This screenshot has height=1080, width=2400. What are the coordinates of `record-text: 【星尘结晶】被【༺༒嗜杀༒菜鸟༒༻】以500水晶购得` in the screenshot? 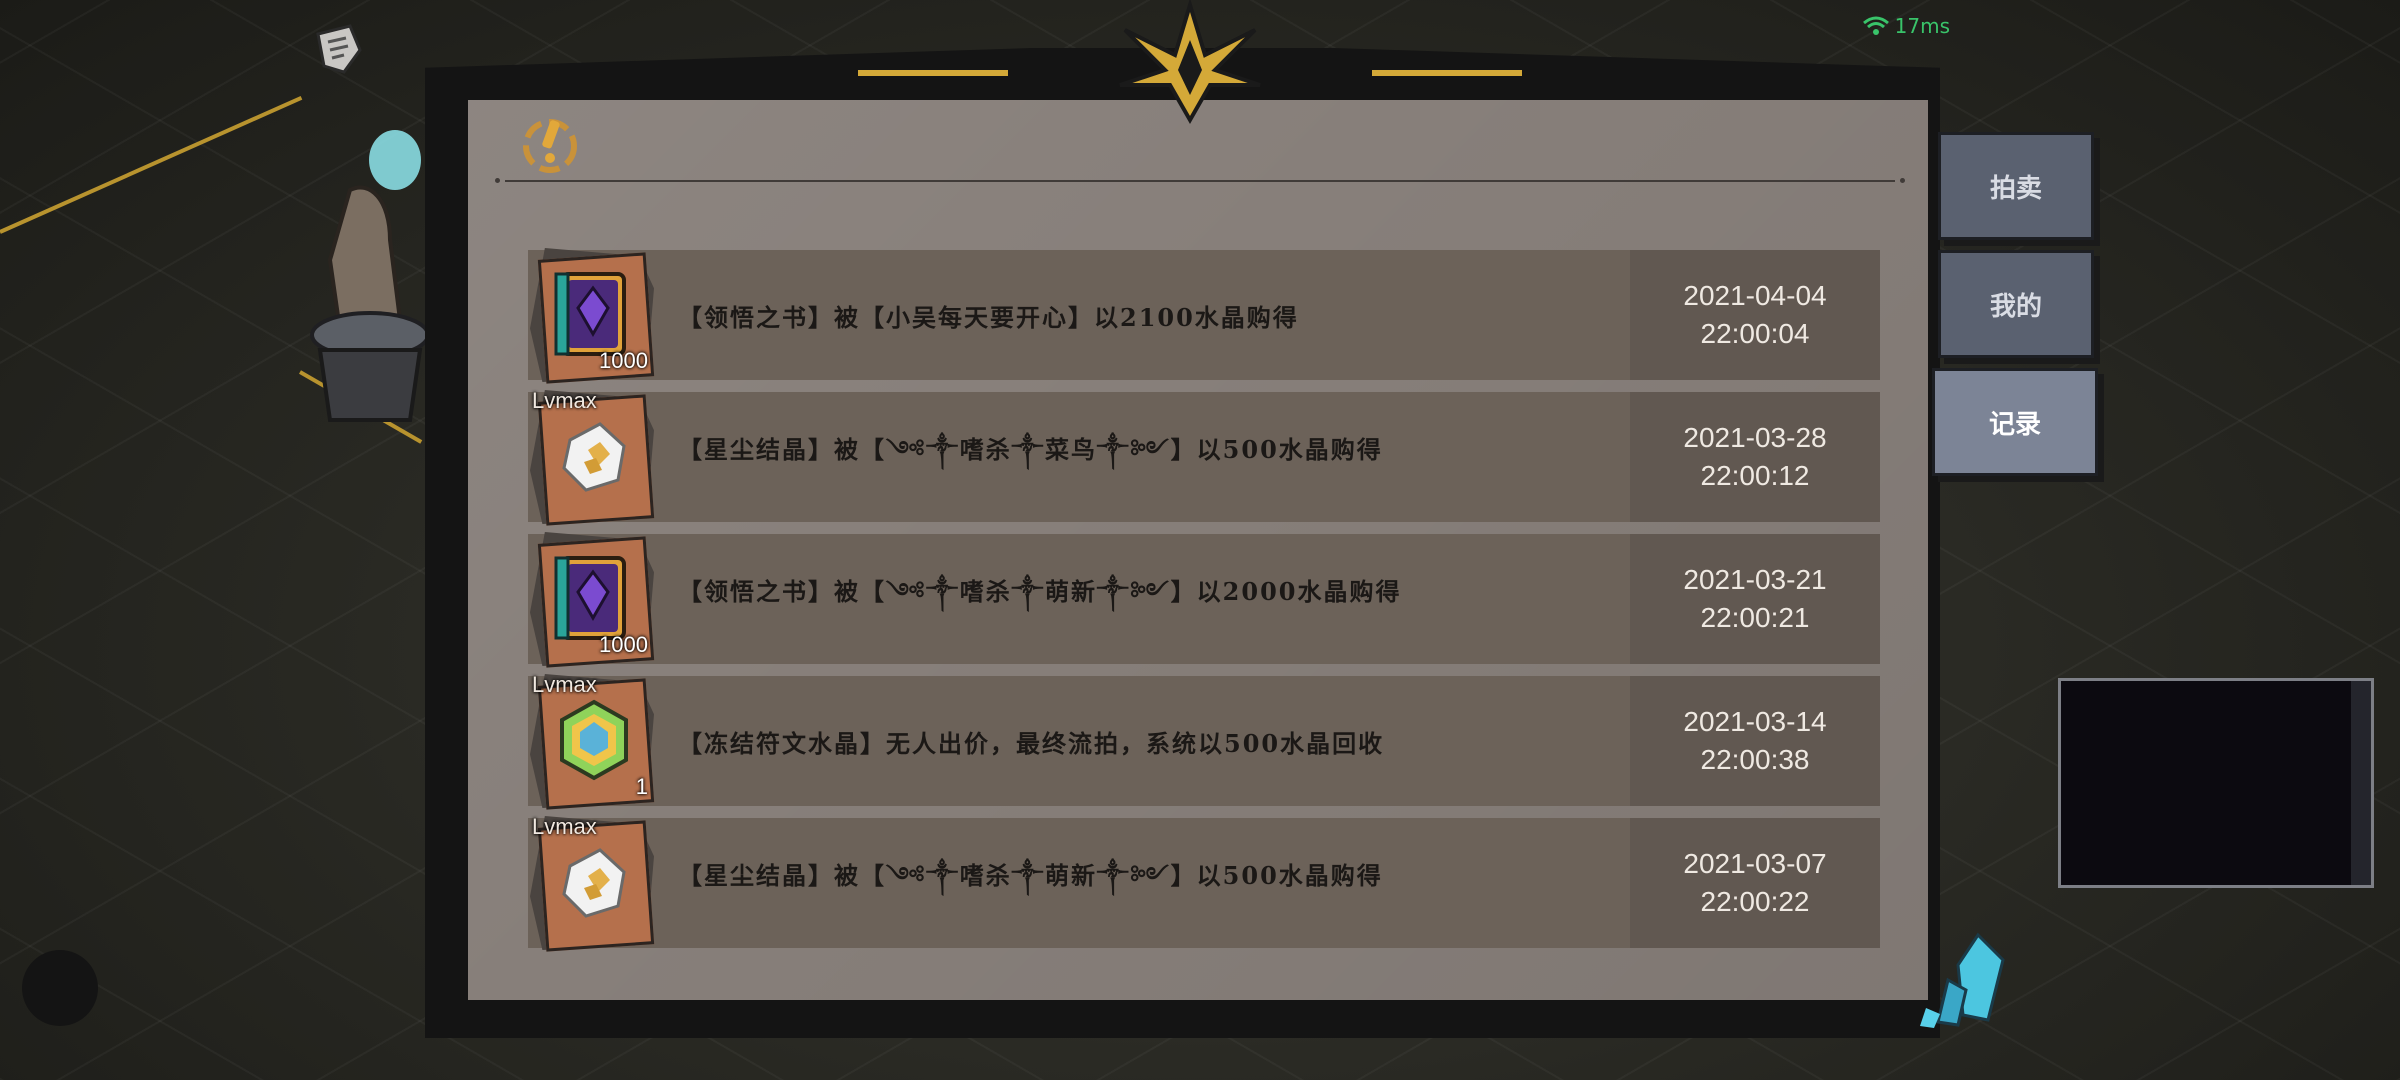 It's located at (1030, 449).